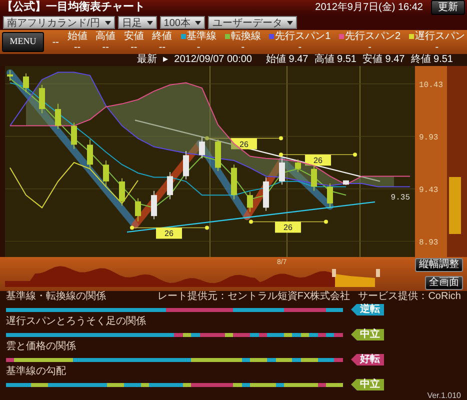 Image resolution: width=467 pixels, height=400 pixels. What do you see at coordinates (367, 310) in the screenshot?
I see `status-tag: 逆転` at bounding box center [367, 310].